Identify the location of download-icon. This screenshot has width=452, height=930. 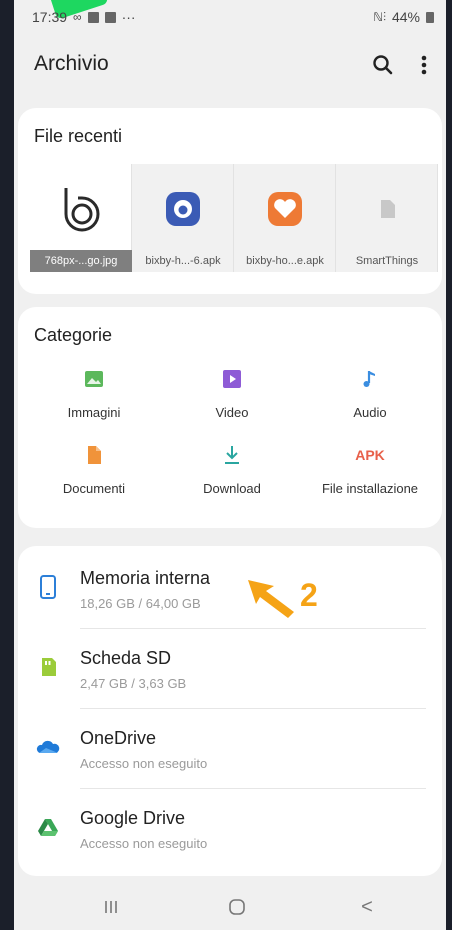
(232, 455).